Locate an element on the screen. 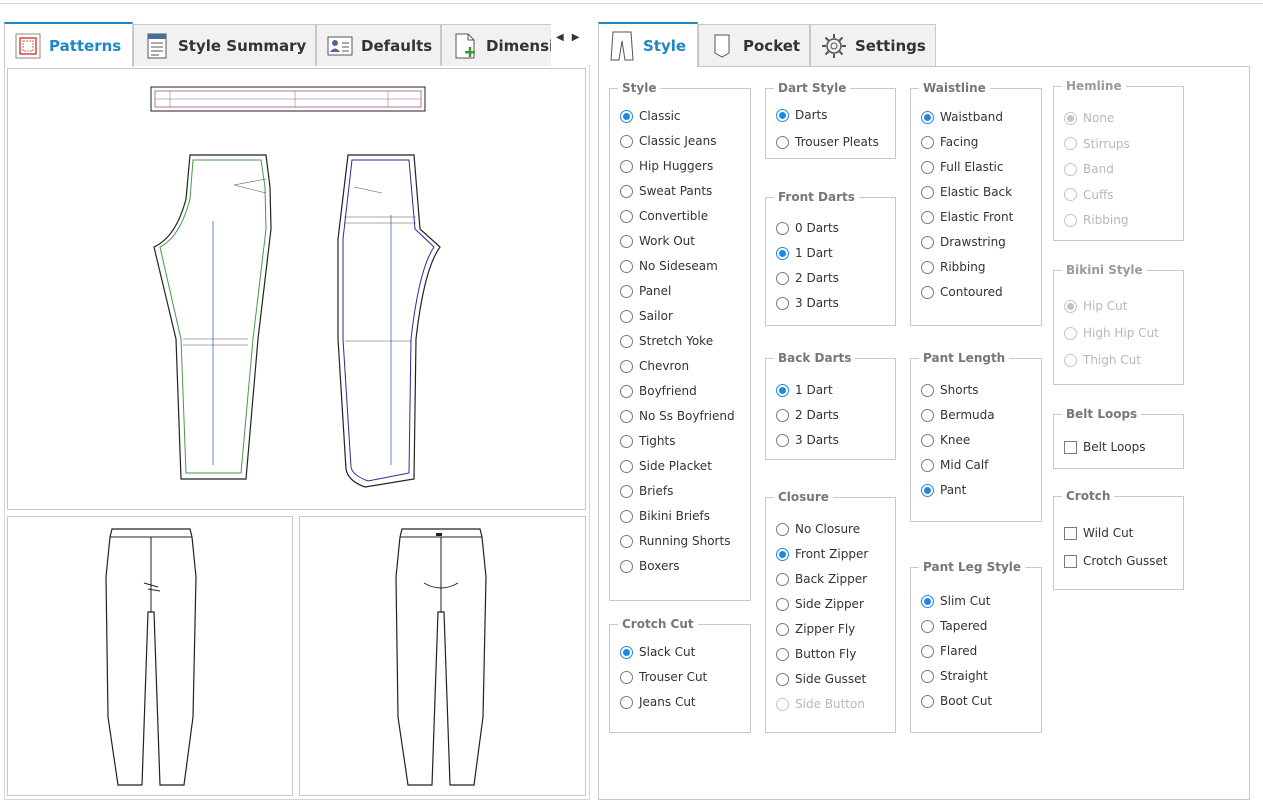 The height and width of the screenshot is (803, 1263). style-option-convertible: Convertible is located at coordinates (664, 216).